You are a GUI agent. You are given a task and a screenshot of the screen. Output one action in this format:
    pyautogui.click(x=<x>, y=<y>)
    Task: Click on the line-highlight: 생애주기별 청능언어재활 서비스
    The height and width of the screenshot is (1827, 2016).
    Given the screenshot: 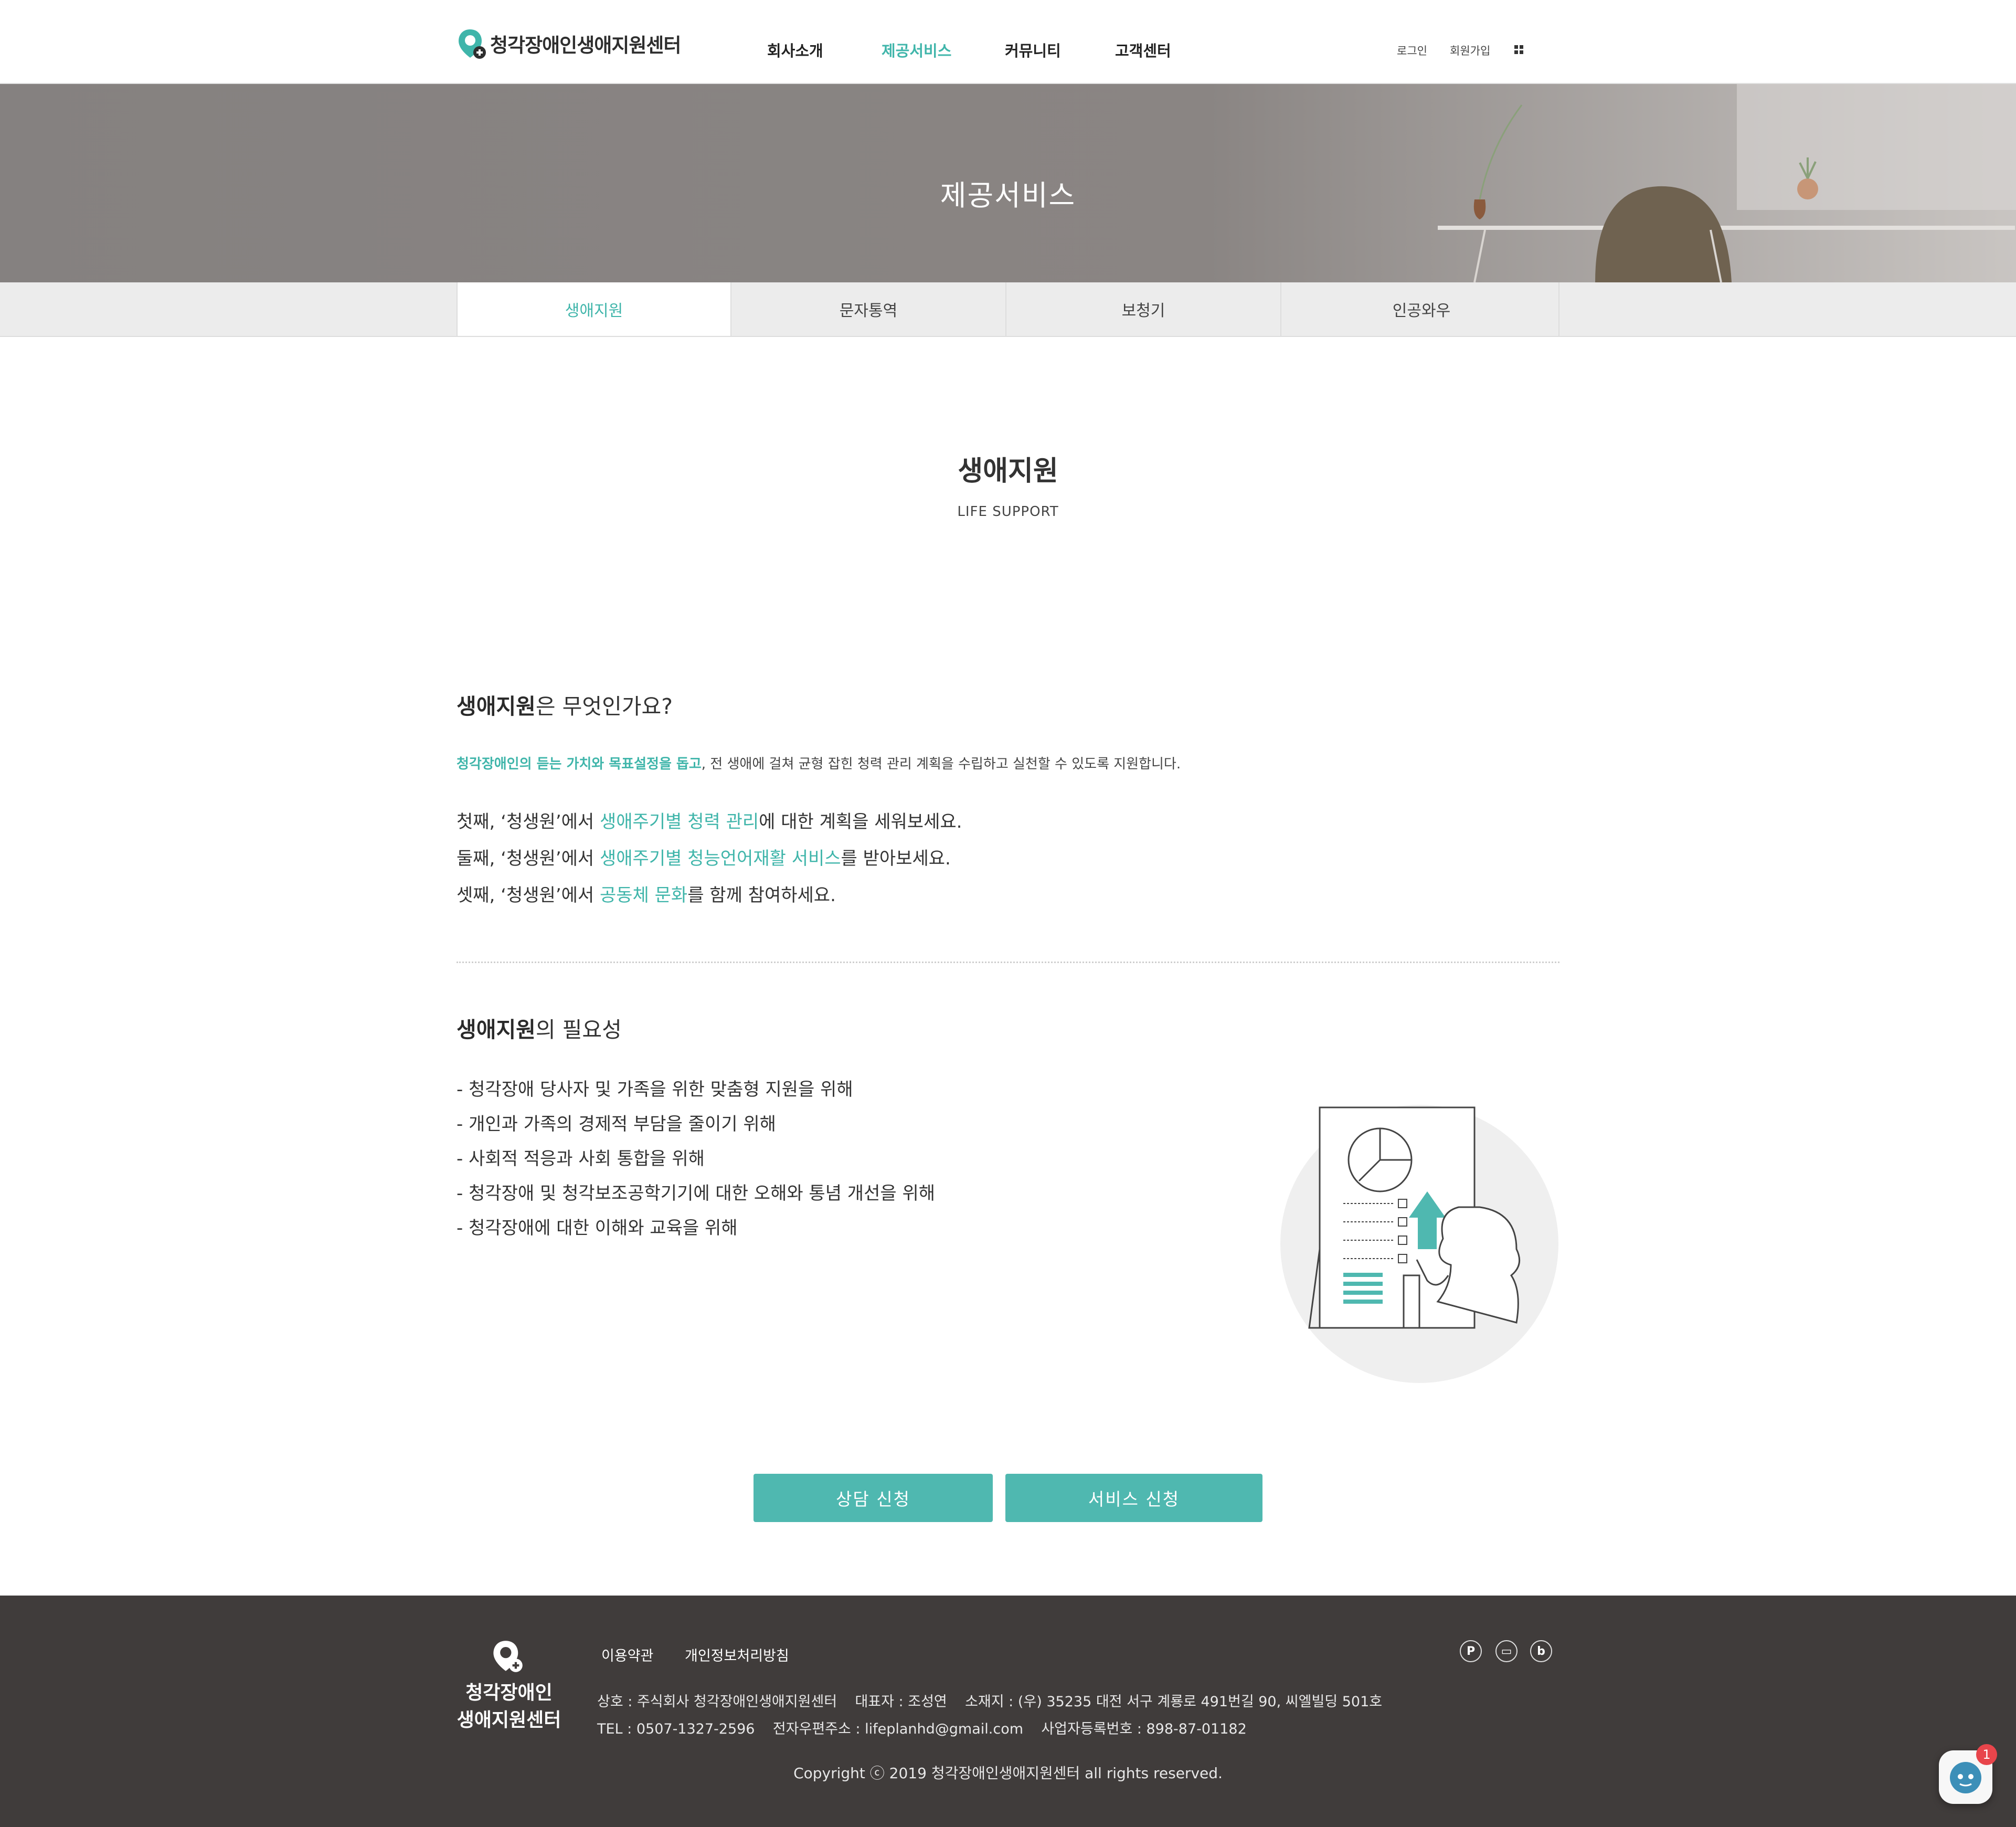 What is the action you would take?
    pyautogui.click(x=720, y=859)
    